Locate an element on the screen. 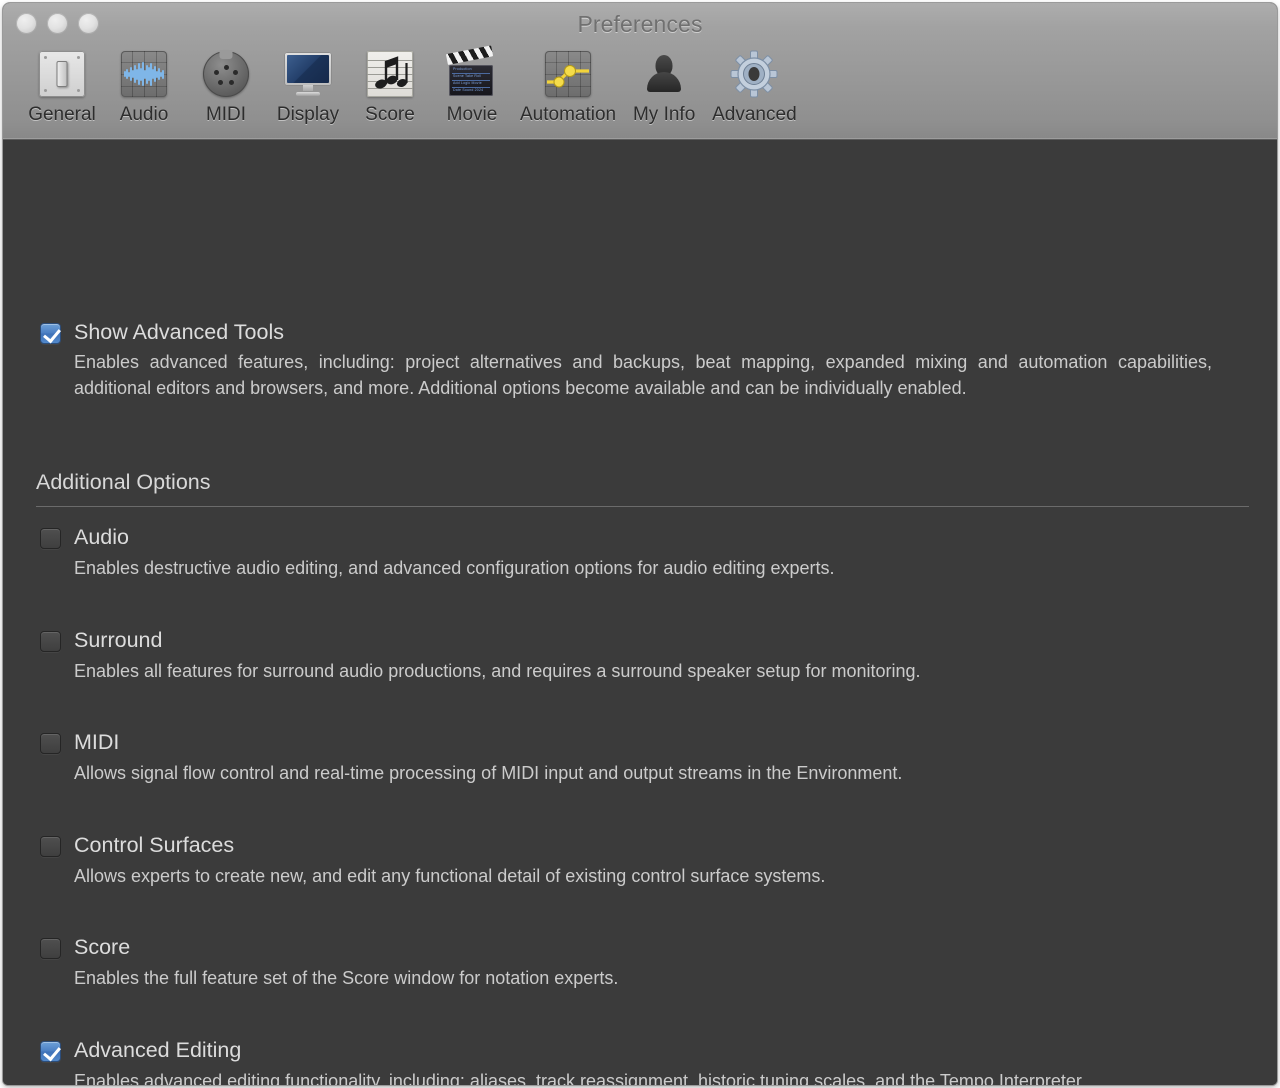 The height and width of the screenshot is (1088, 1280). toolbar-label-midi: MIDI is located at coordinates (226, 114).